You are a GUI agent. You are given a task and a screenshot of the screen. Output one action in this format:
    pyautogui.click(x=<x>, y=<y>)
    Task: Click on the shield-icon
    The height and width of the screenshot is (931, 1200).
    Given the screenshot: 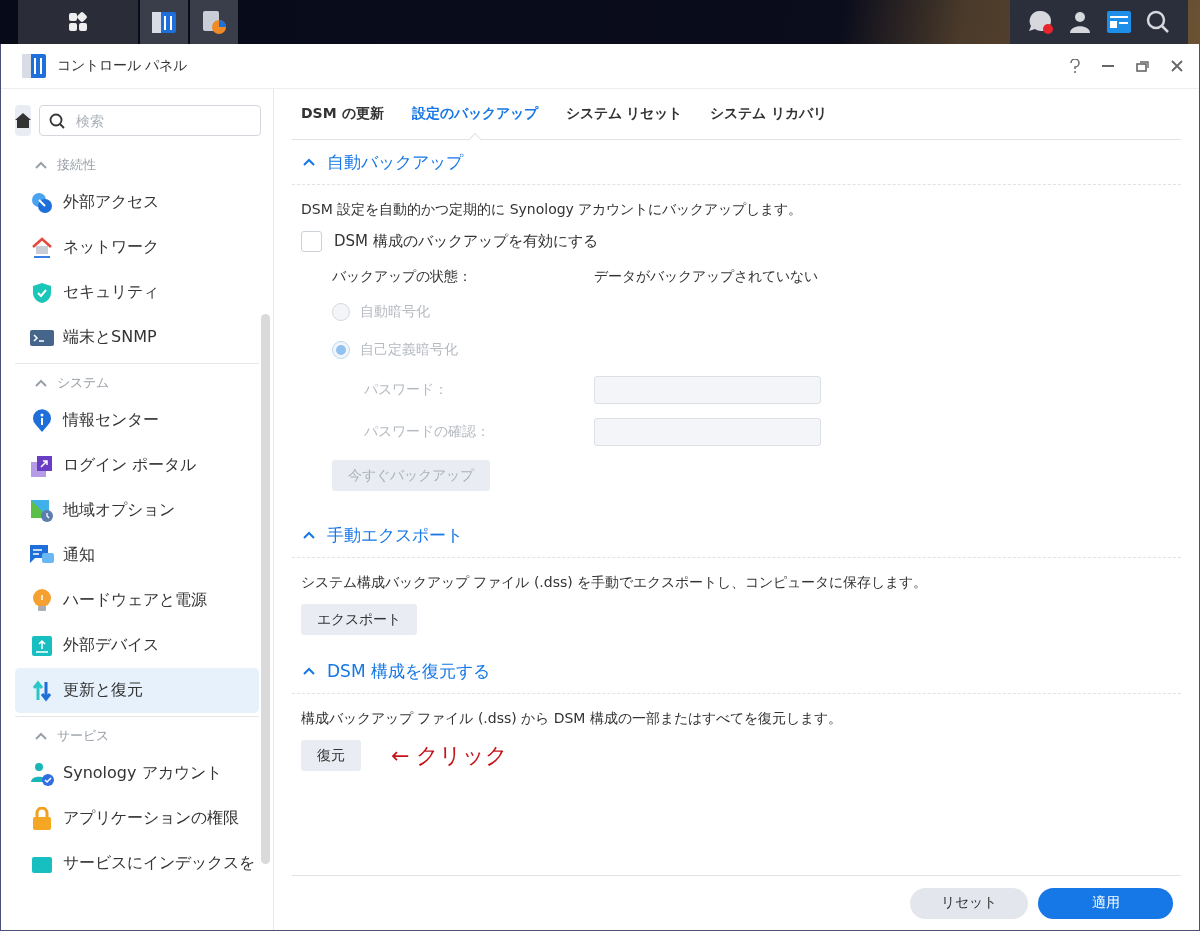 What is the action you would take?
    pyautogui.click(x=42, y=292)
    